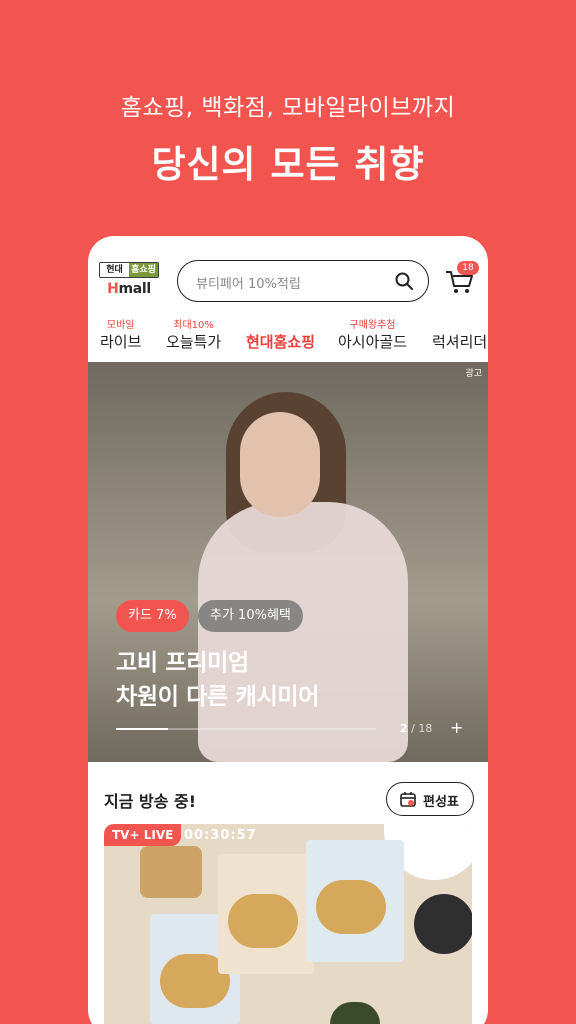 This screenshot has width=576, height=1024. Describe the element at coordinates (441, 802) in the screenshot. I see `schedule-label: 편성표` at that location.